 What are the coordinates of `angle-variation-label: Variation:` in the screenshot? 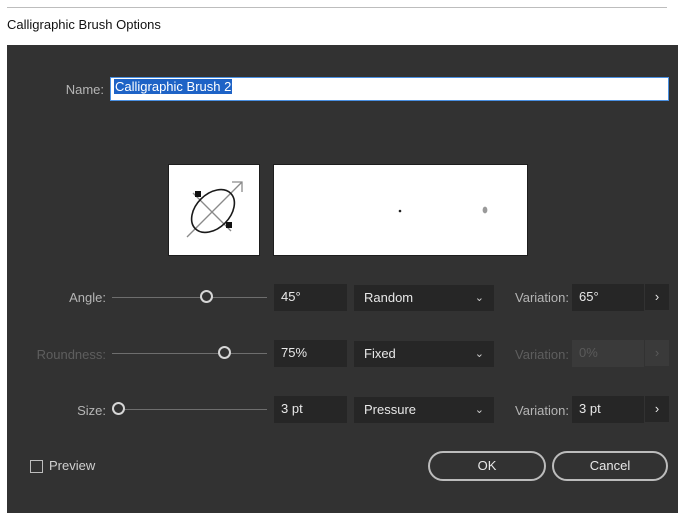 It's located at (542, 297).